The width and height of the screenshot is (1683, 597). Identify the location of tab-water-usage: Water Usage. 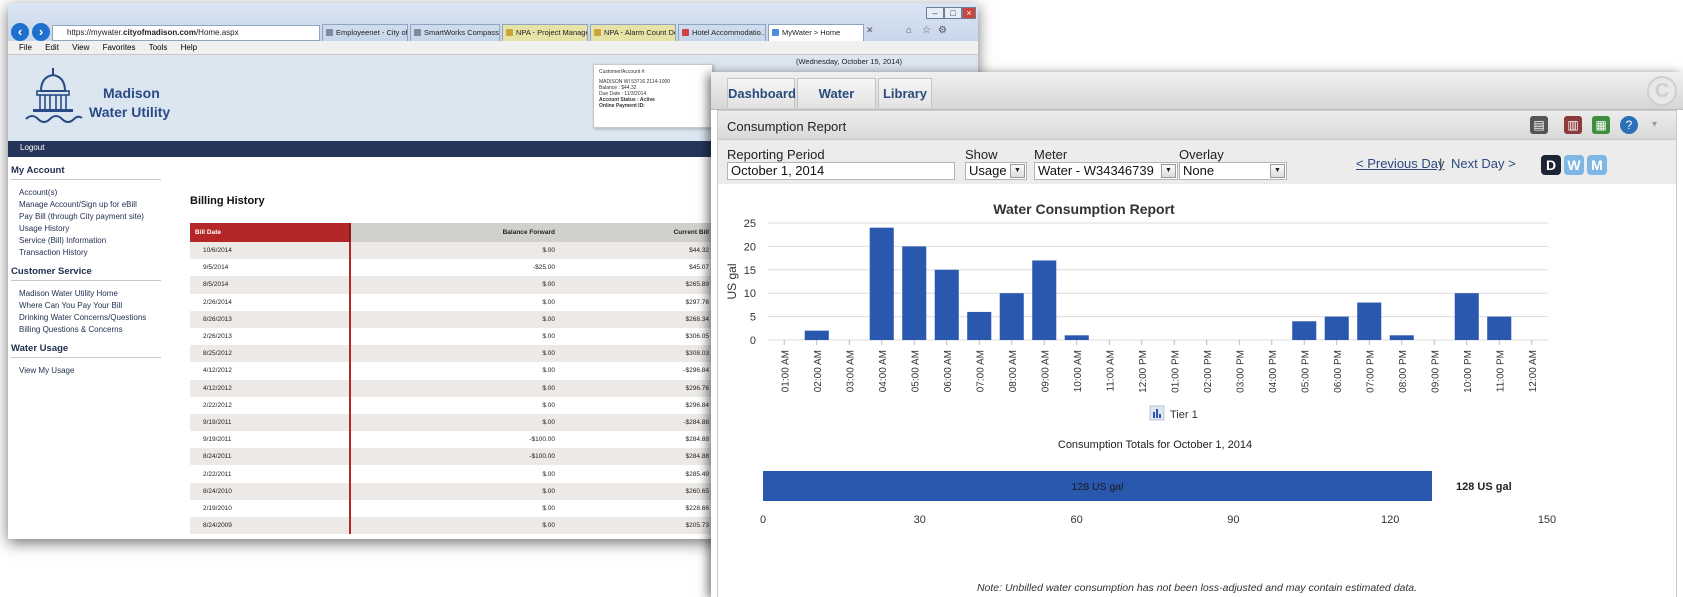
(836, 104).